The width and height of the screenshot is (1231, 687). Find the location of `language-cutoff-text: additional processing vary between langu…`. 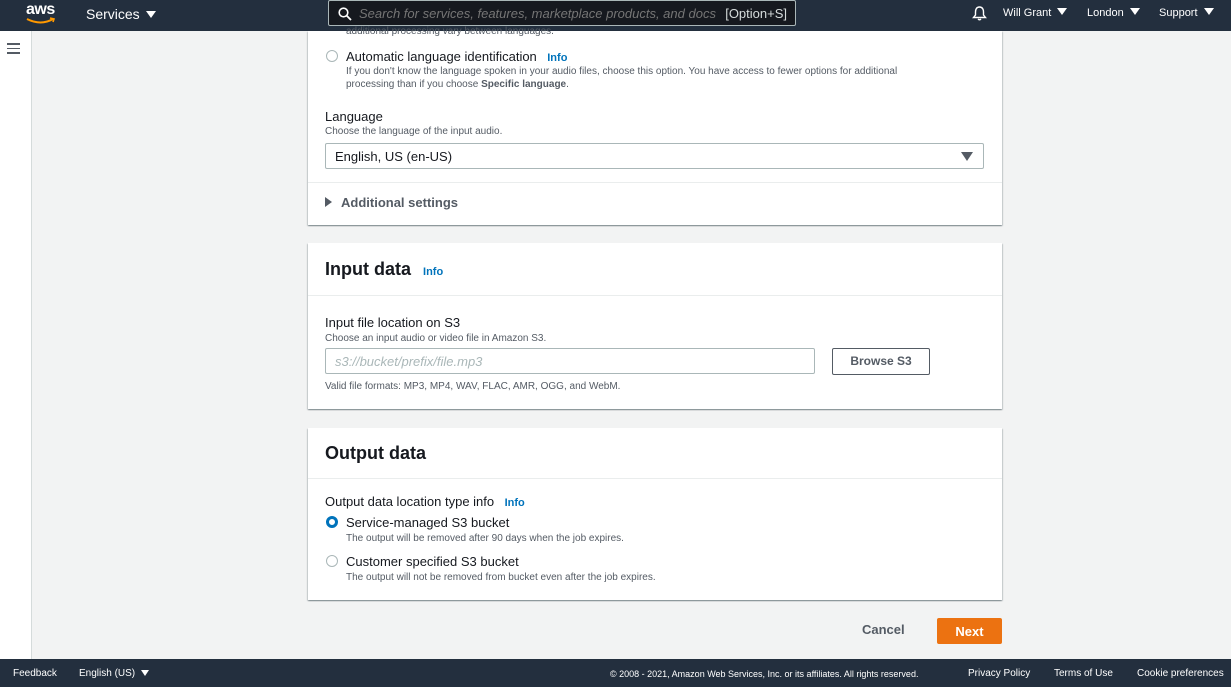

language-cutoff-text: additional processing vary between langu… is located at coordinates (450, 31).